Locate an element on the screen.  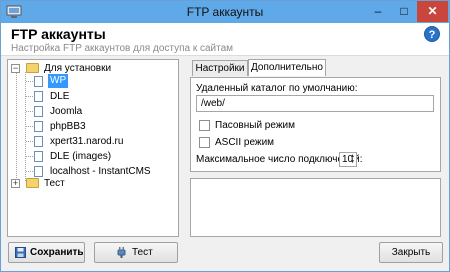
remote-dir-label: Удаленный каталог по умолчанию: is located at coordinates (277, 88).